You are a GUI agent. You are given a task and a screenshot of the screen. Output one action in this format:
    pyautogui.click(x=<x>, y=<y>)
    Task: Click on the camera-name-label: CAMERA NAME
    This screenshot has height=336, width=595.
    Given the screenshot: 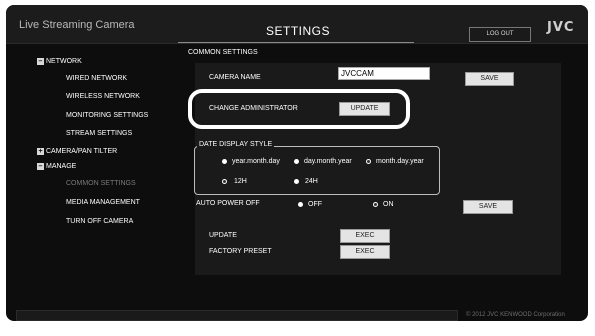 What is the action you would take?
    pyautogui.click(x=235, y=77)
    